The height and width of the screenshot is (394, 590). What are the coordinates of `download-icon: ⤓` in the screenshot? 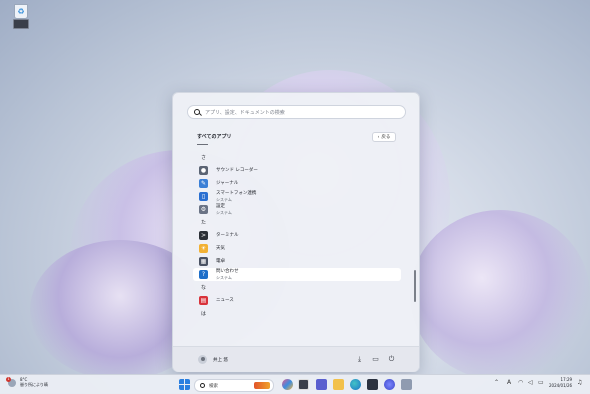 It's located at (359, 359).